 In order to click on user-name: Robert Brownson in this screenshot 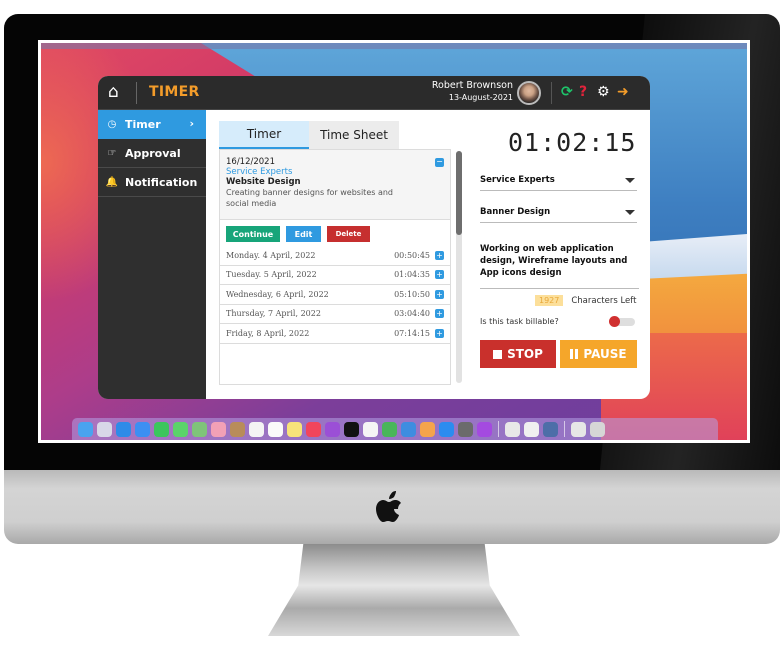, I will do `click(472, 85)`.